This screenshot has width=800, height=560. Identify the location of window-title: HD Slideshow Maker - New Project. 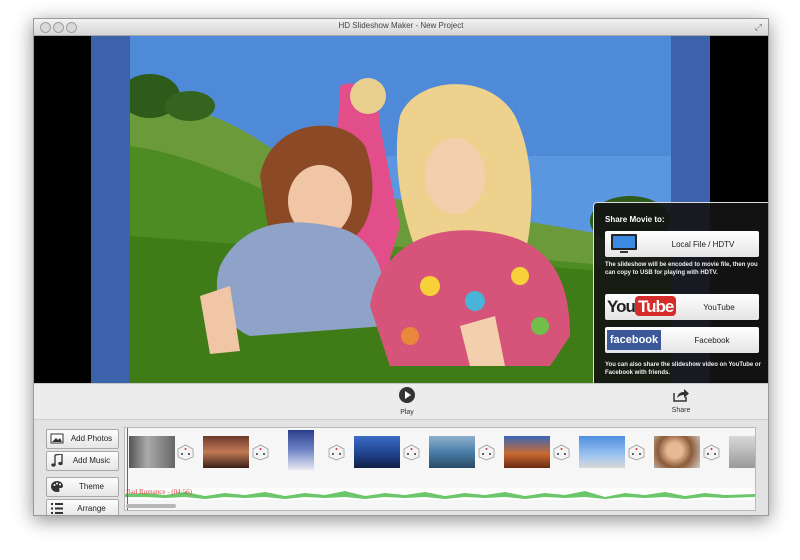
(401, 25).